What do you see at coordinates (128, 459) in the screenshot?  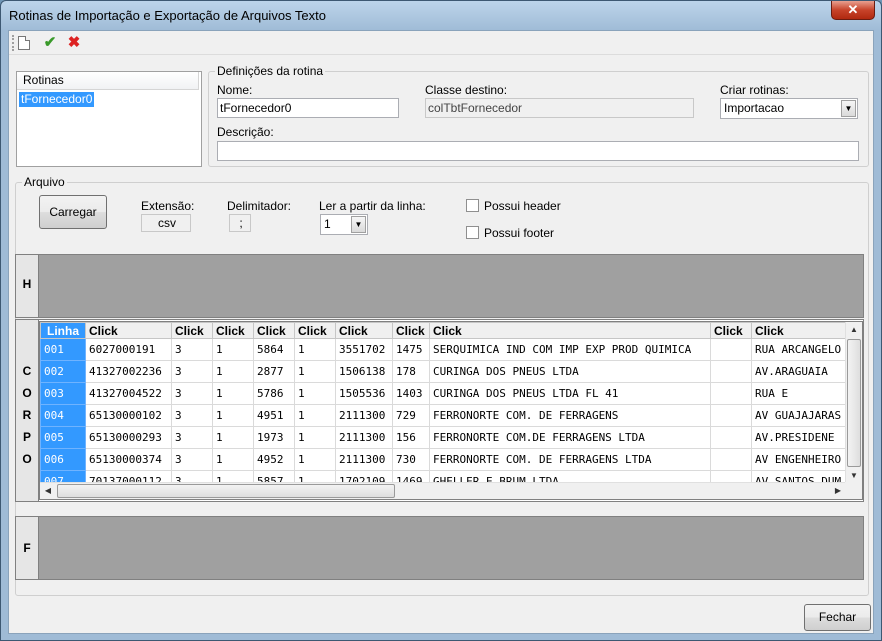 I see `grid-cell: 65130000374` at bounding box center [128, 459].